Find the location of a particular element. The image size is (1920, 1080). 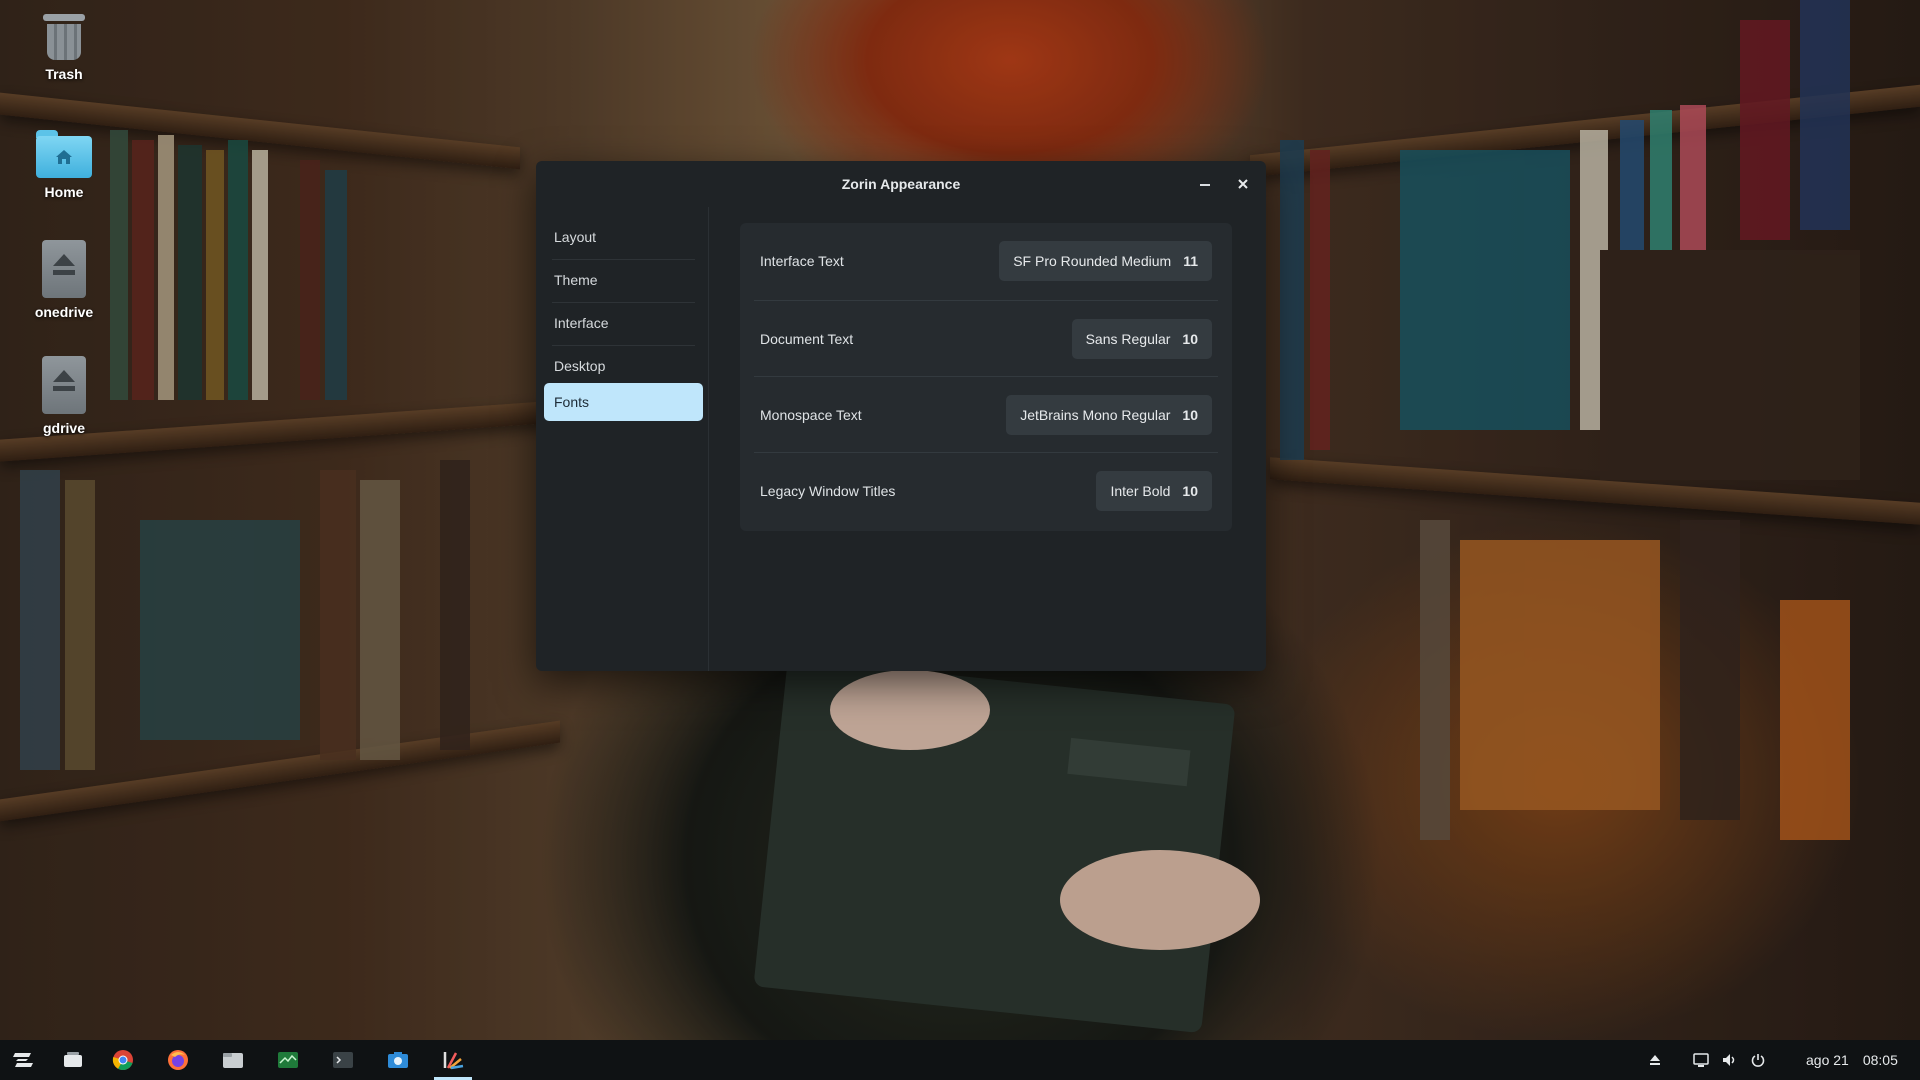

monospace-font-button: JetBrains Mono Regular 10 is located at coordinates (1109, 415).